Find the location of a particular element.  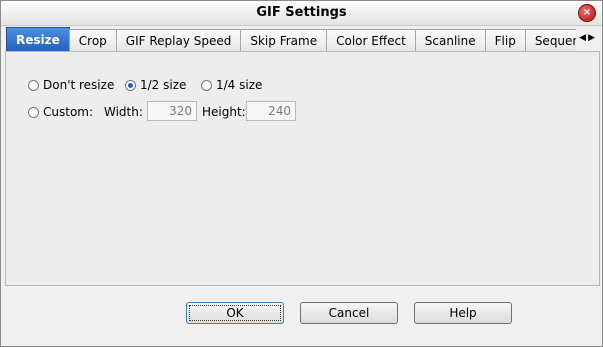

radio-quarter-size: 1/4 size is located at coordinates (231, 85).